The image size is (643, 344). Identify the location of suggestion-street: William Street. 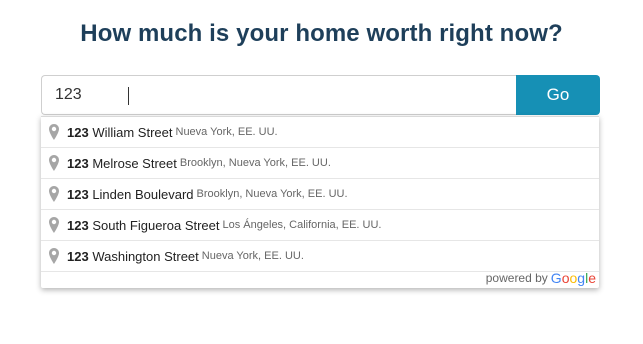
(130, 132).